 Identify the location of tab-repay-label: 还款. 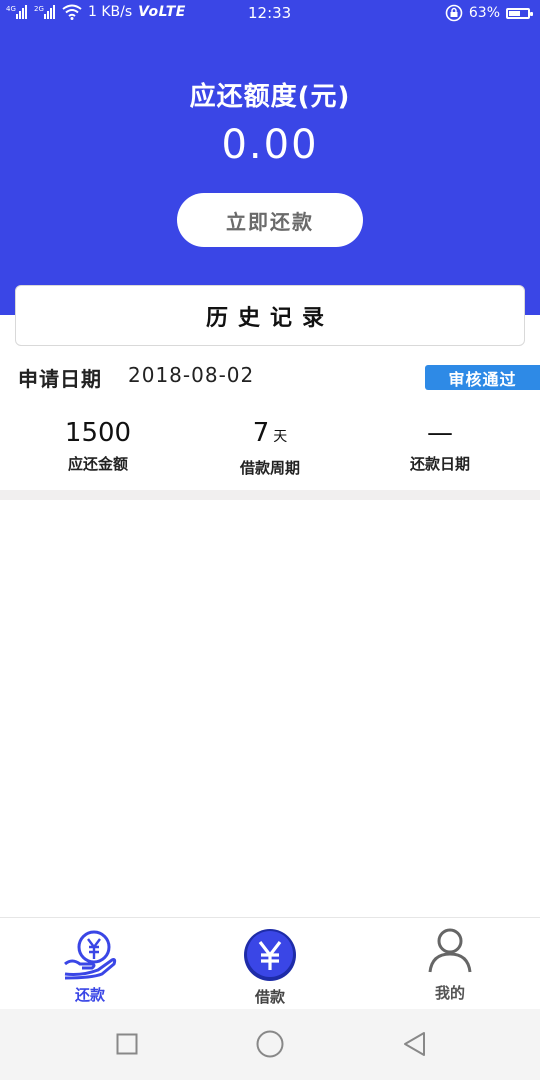
(89, 995).